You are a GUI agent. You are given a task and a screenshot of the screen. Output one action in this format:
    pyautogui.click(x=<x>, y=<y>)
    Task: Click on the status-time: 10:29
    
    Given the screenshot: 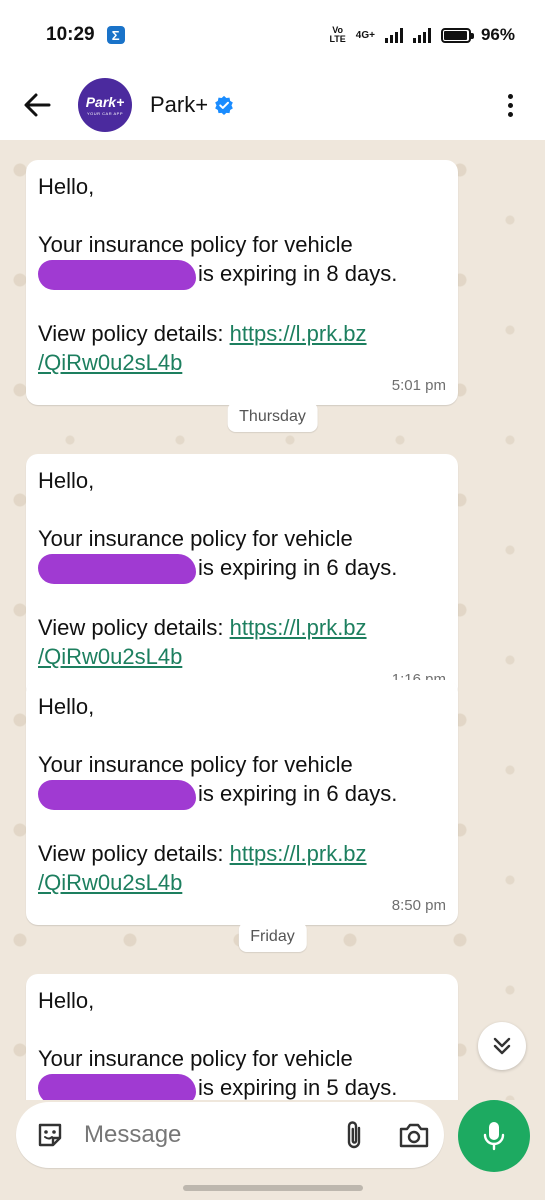 What is the action you would take?
    pyautogui.click(x=70, y=34)
    